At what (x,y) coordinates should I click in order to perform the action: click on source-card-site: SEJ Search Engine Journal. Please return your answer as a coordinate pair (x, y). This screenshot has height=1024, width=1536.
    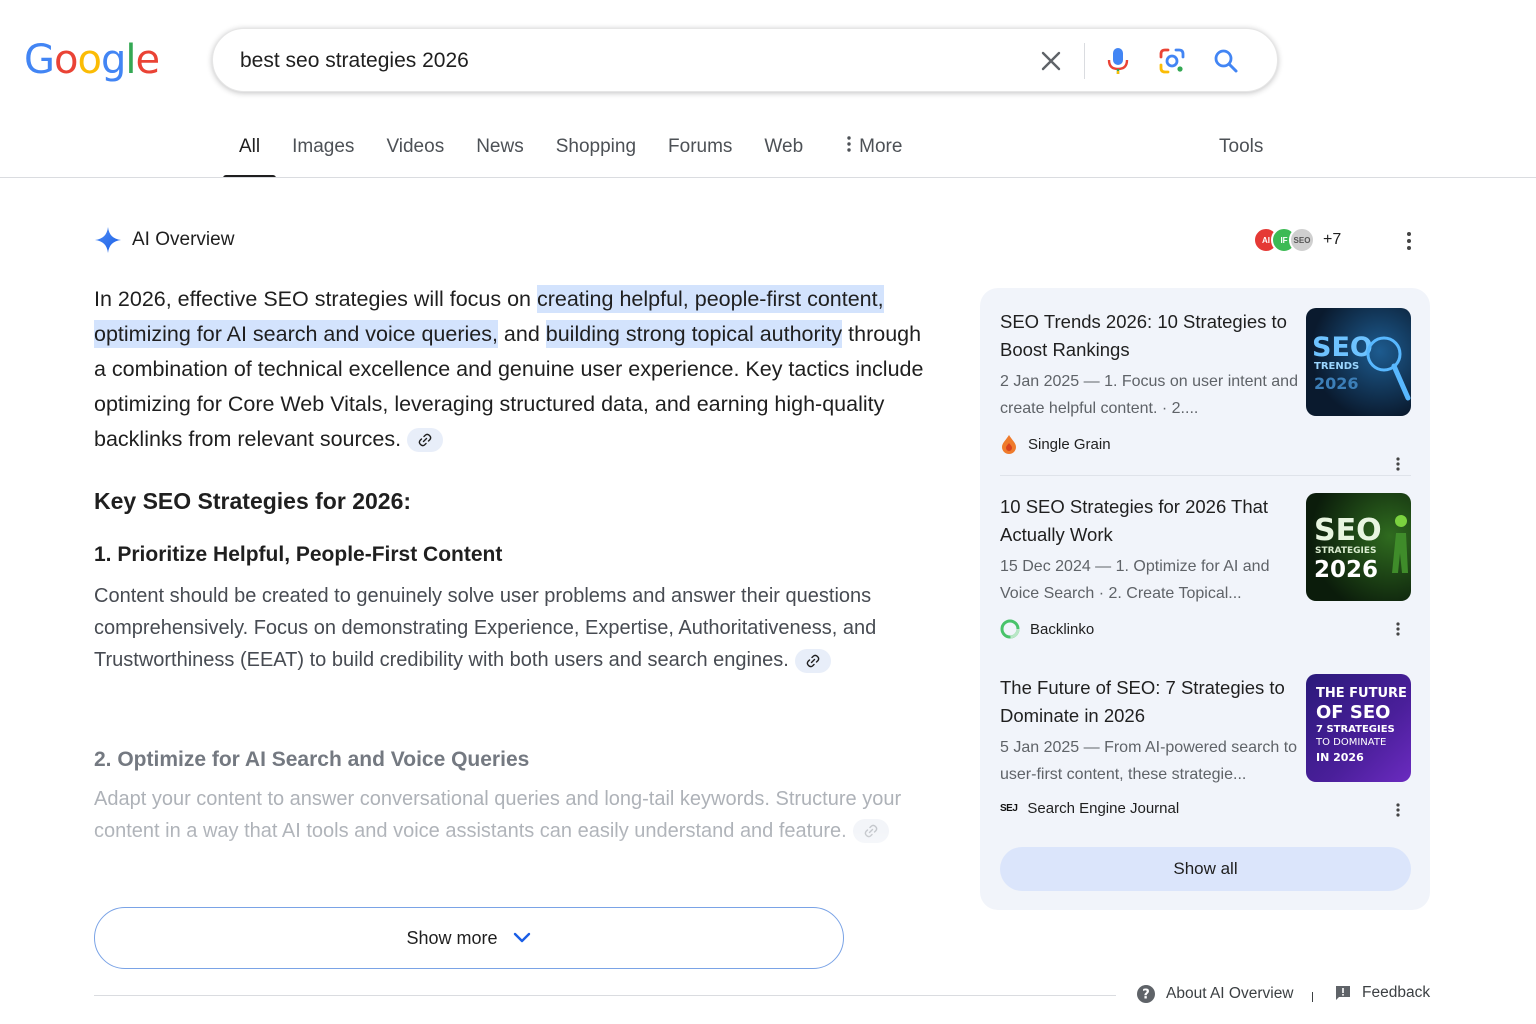
    Looking at the image, I should click on (1089, 808).